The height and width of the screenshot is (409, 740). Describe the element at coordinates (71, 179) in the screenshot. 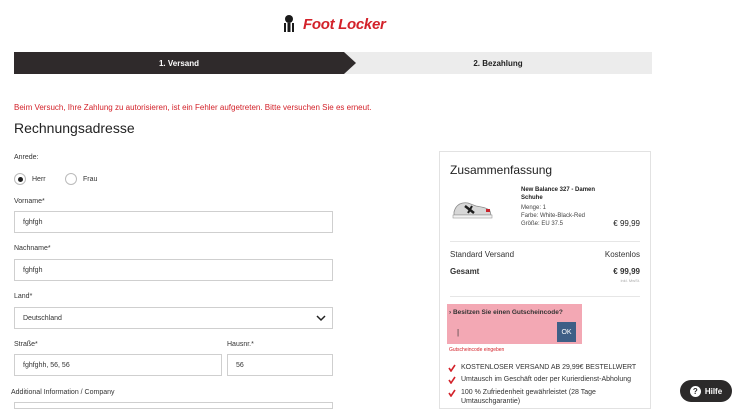

I see `radio-frau` at that location.